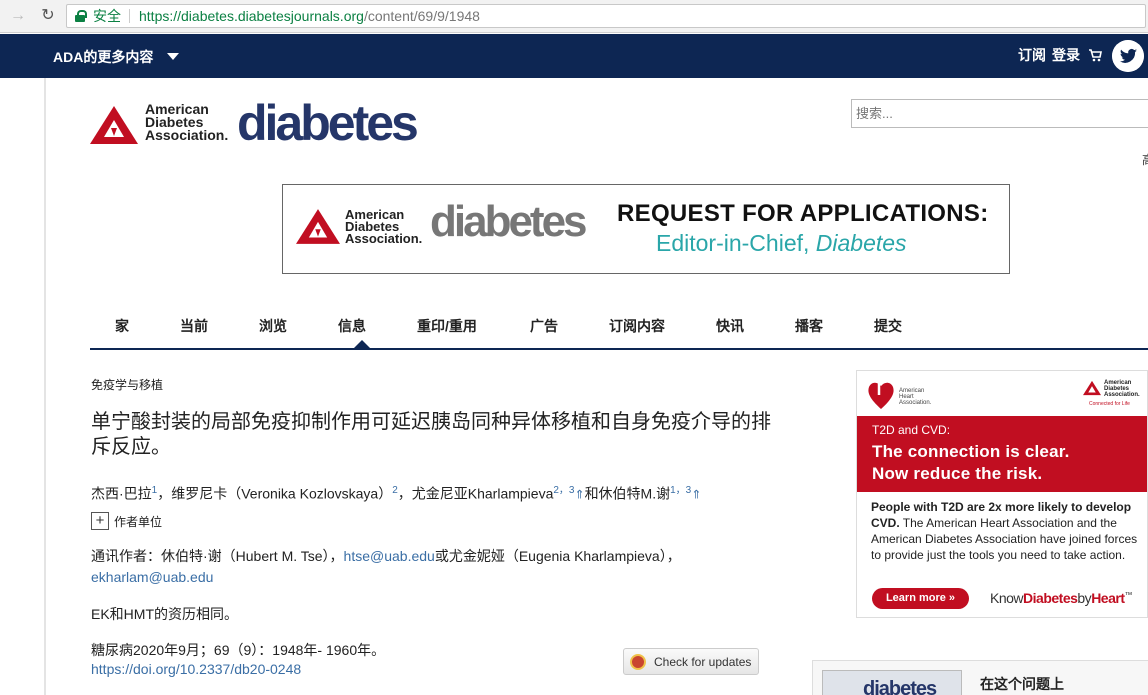 Image resolution: width=1148 pixels, height=695 pixels. I want to click on ad-ada-wordmark: American Diabetes Association., so click(1122, 389).